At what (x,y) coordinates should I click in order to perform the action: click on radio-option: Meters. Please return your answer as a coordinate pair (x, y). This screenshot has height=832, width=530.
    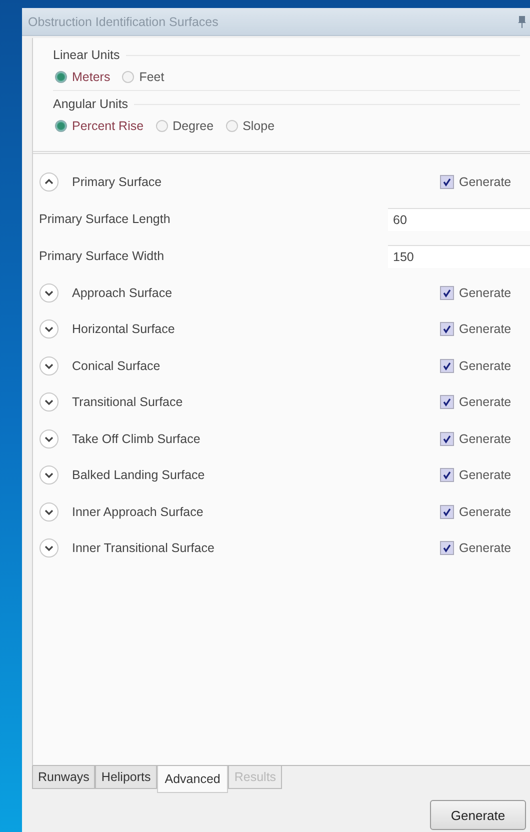
    Looking at the image, I should click on (82, 77).